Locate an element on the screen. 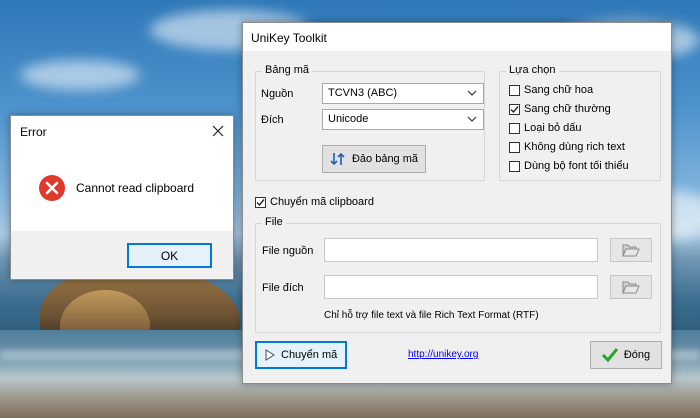 This screenshot has width=700, height=418. option-checkbox: Sang chữ thường is located at coordinates (560, 109).